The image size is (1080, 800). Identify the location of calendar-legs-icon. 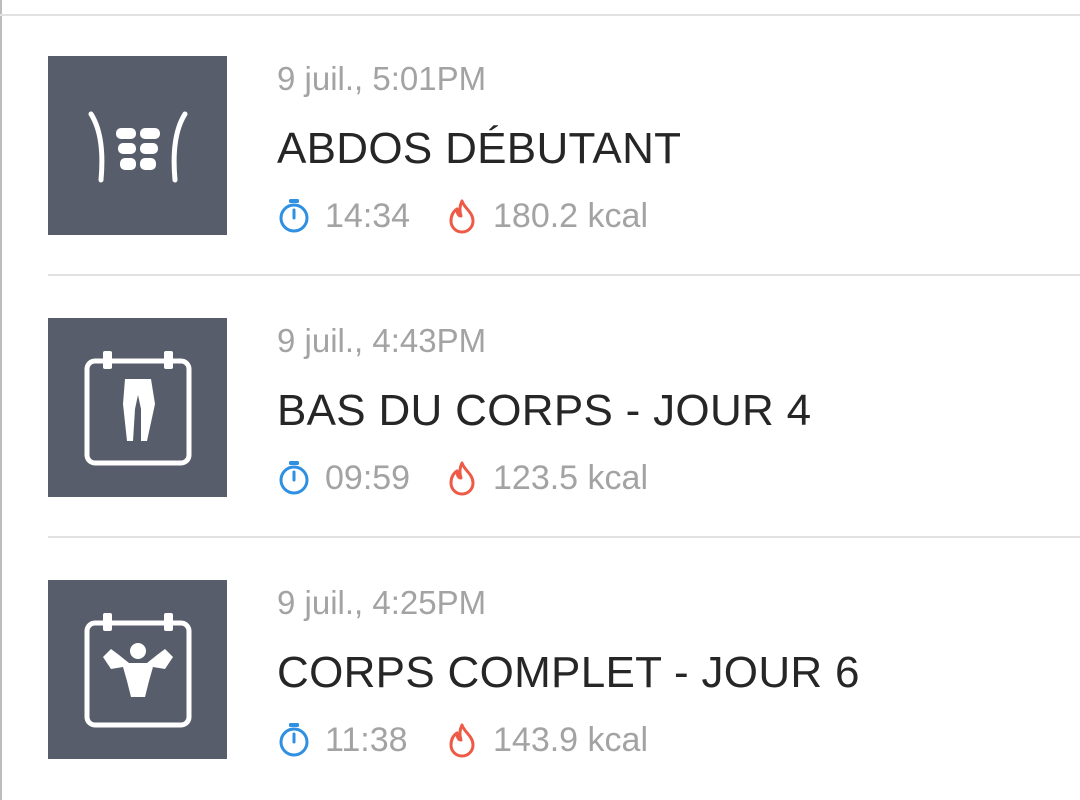
(137, 407).